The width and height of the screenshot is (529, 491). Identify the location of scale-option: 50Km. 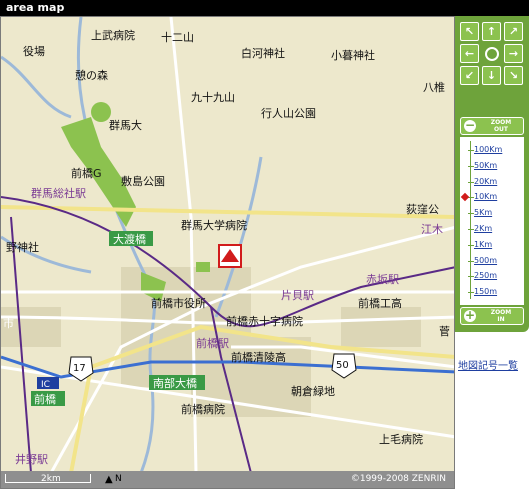
(485, 166).